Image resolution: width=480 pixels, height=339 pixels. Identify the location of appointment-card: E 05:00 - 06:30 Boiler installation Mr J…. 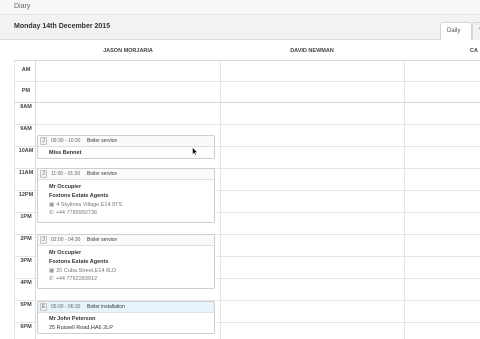
(126, 317).